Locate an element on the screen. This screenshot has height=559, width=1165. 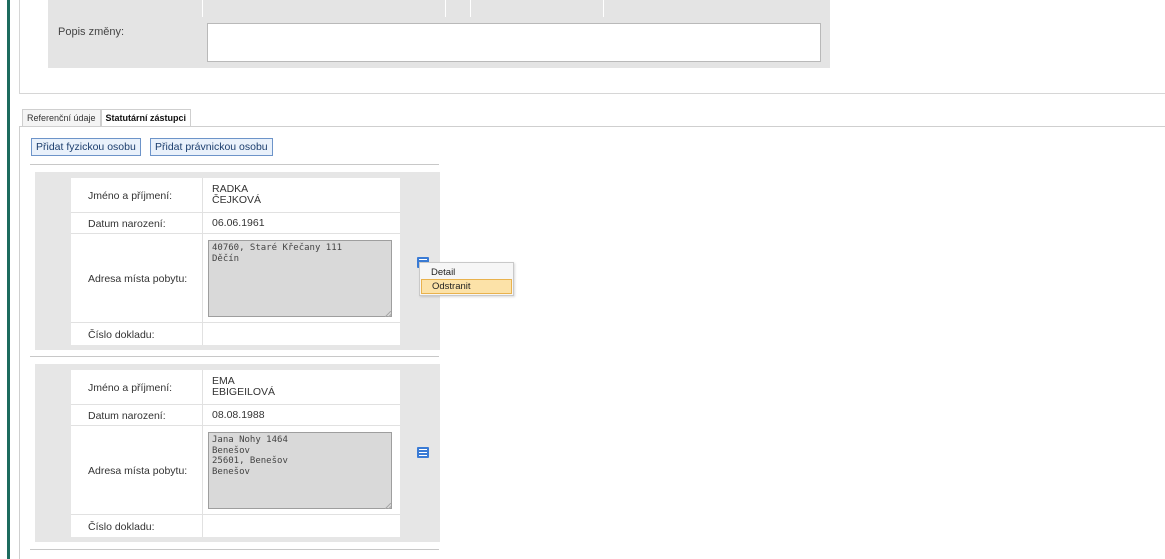
birth-date-value: 08.08.1988 is located at coordinates (238, 415).